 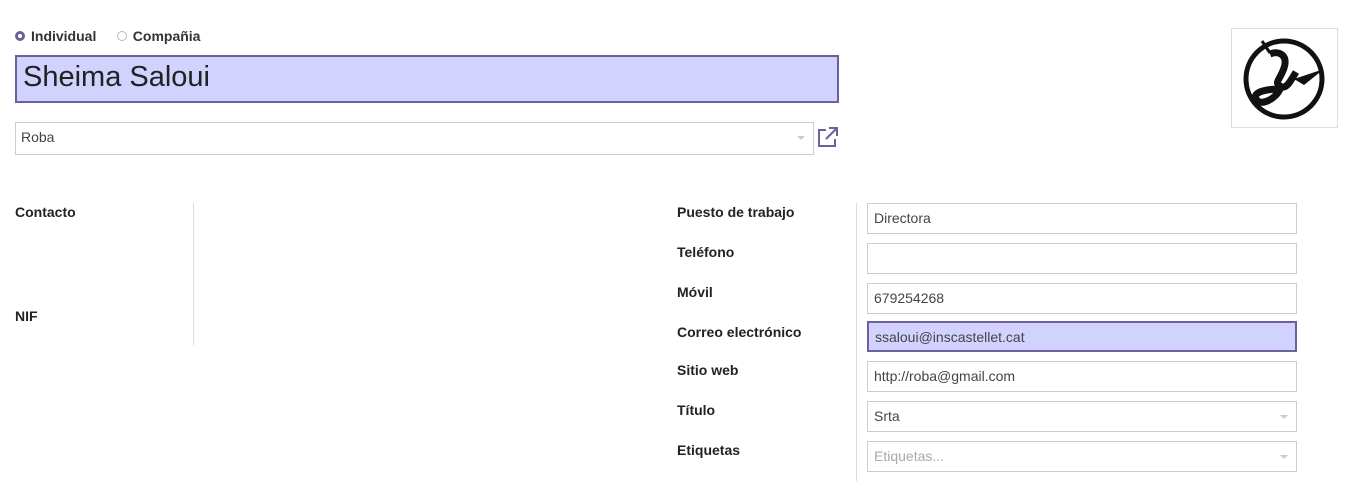 I want to click on email-input: ssaloui@inscastellet.cat, so click(x=1082, y=336).